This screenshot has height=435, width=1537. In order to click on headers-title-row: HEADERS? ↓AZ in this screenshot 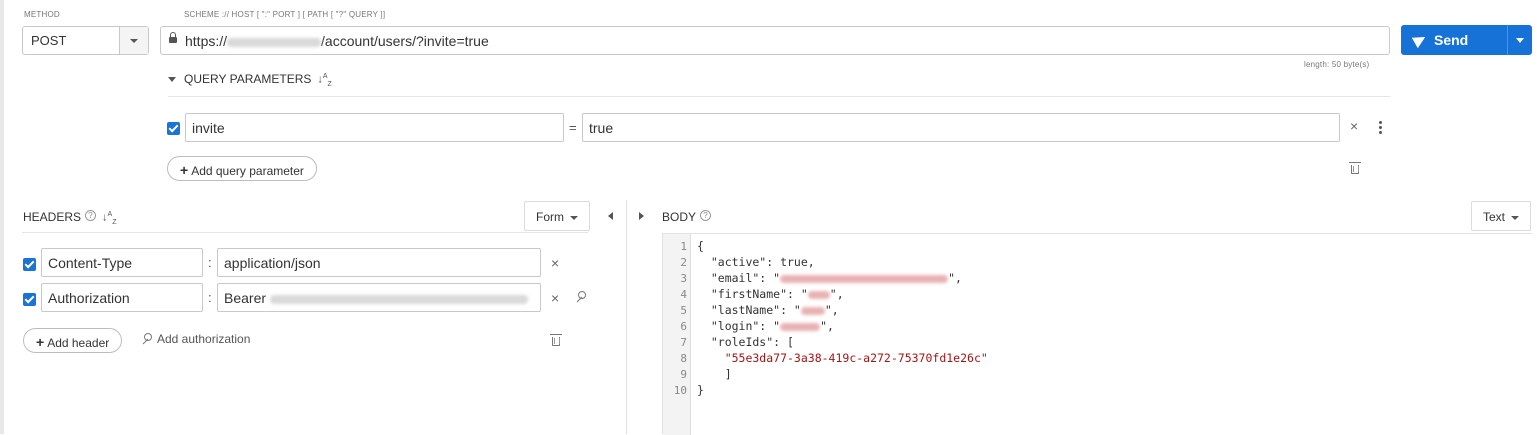, I will do `click(69, 218)`.